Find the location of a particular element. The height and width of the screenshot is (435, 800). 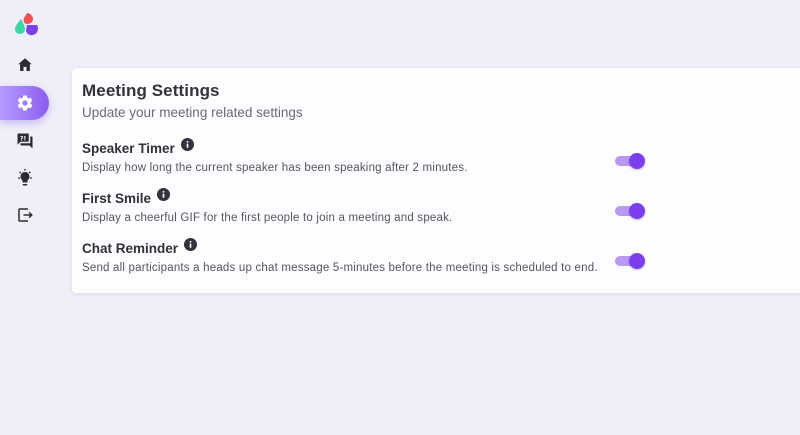

logout-icon is located at coordinates (25, 215).